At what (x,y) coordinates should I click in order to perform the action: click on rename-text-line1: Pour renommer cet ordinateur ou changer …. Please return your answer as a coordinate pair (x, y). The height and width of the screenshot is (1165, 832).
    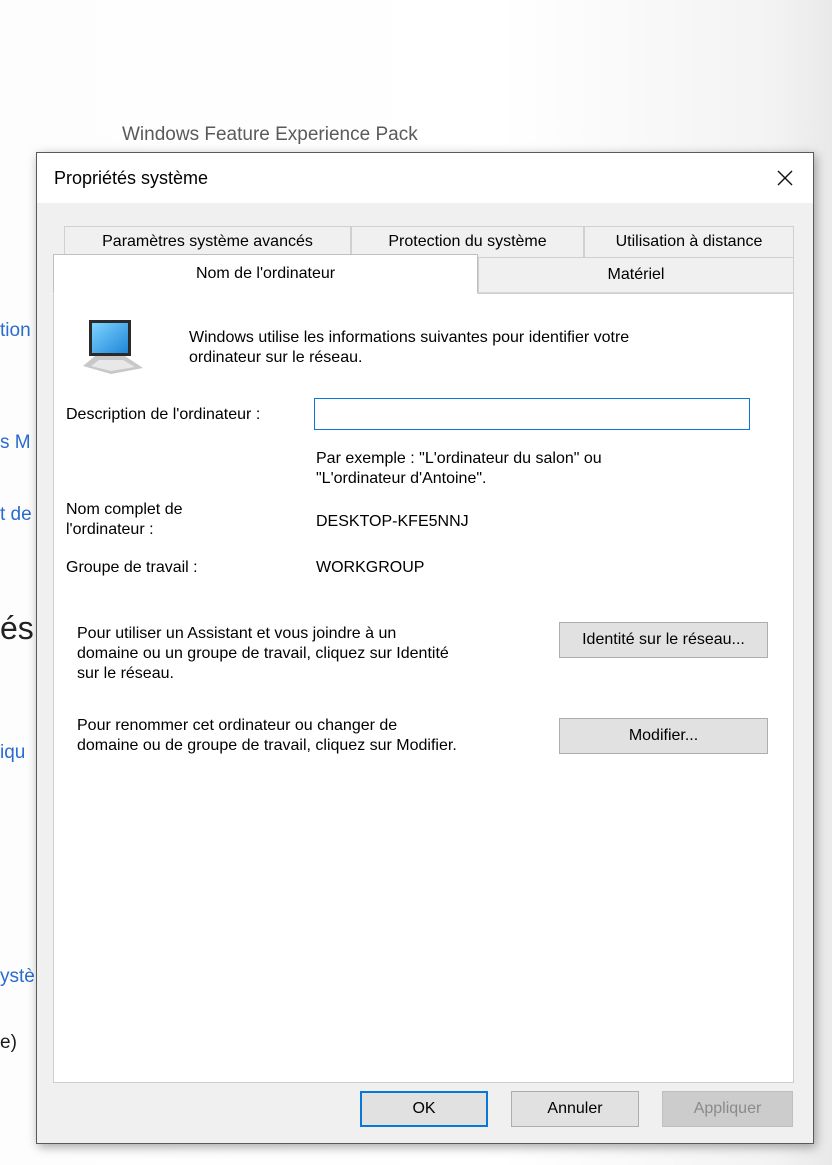
    Looking at the image, I should click on (237, 725).